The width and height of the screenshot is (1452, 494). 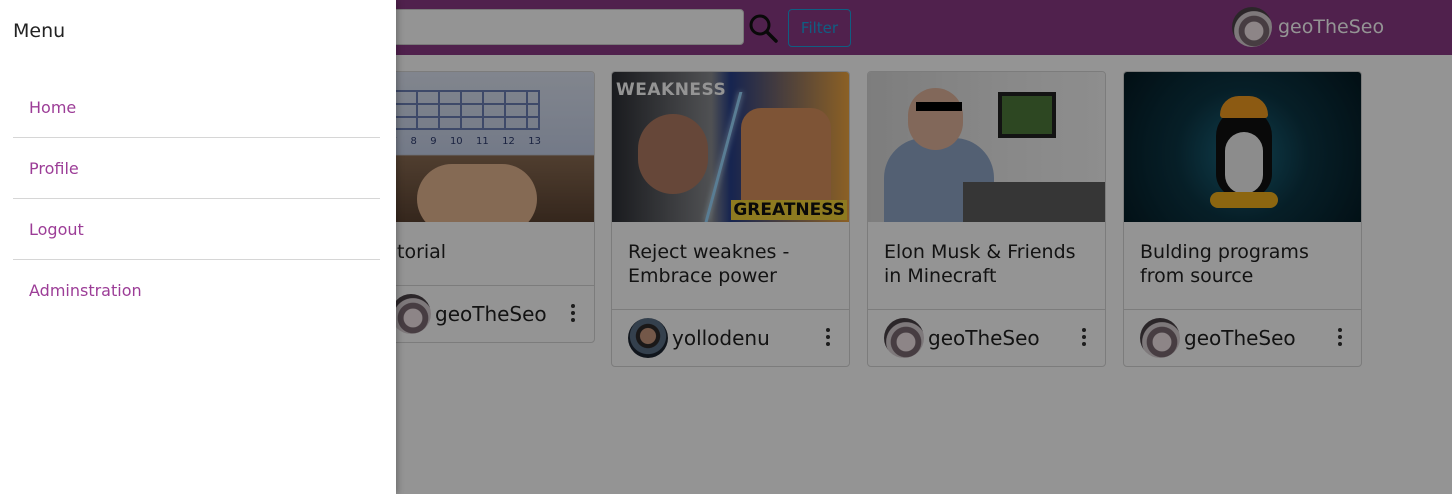 What do you see at coordinates (39, 31) in the screenshot?
I see `drawer-title: Menu` at bounding box center [39, 31].